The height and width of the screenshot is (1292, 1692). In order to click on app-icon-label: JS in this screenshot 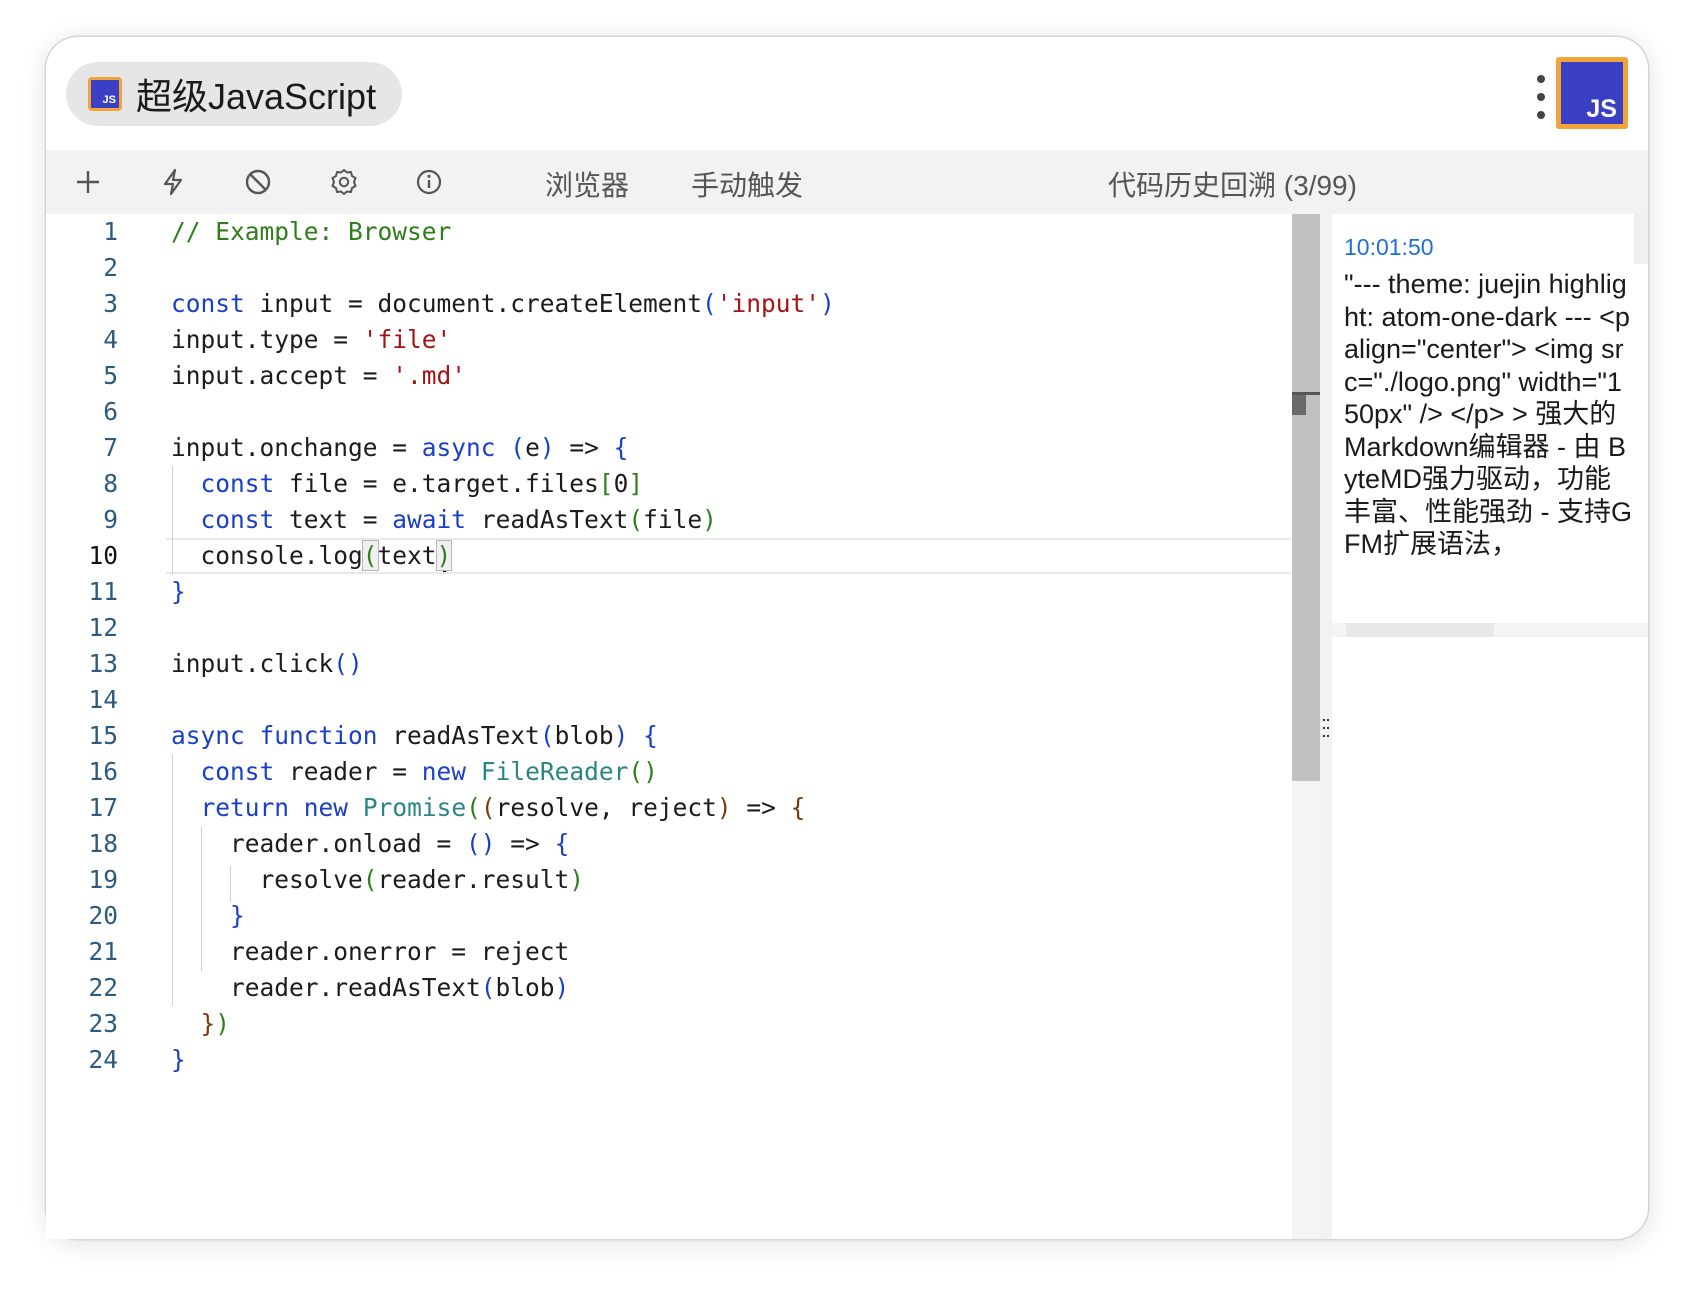, I will do `click(109, 100)`.